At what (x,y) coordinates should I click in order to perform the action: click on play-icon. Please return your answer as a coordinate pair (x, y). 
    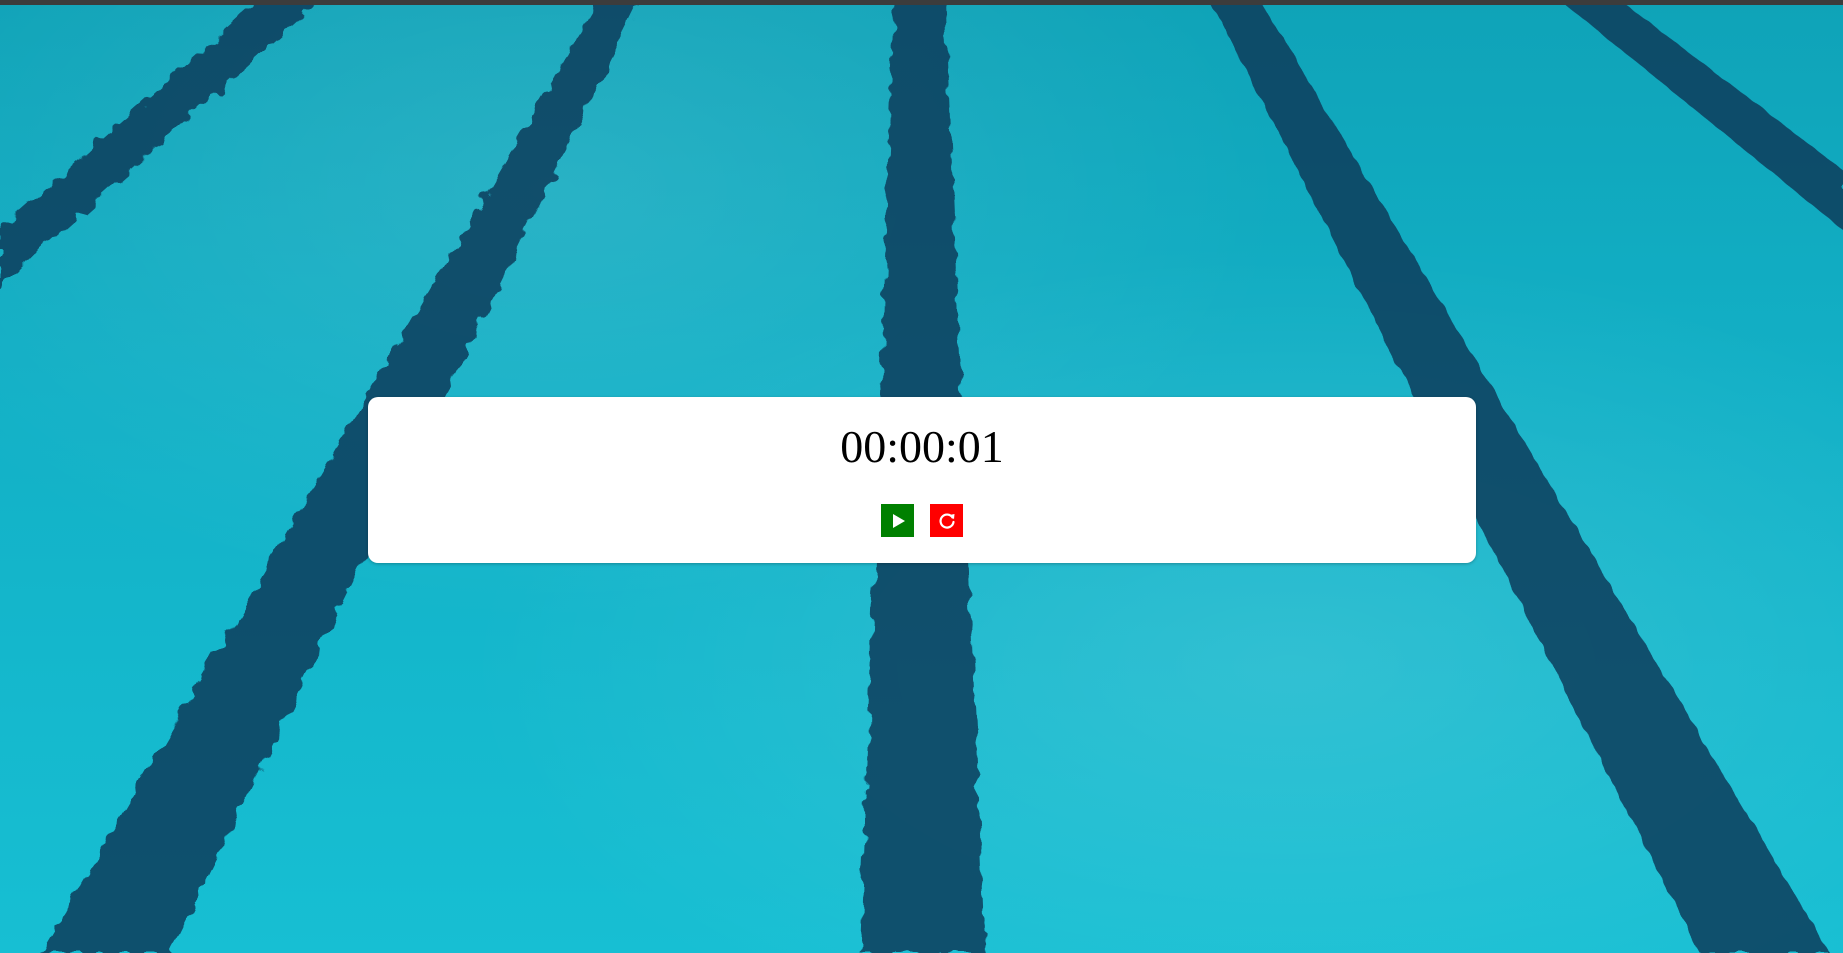
    Looking at the image, I should click on (898, 520).